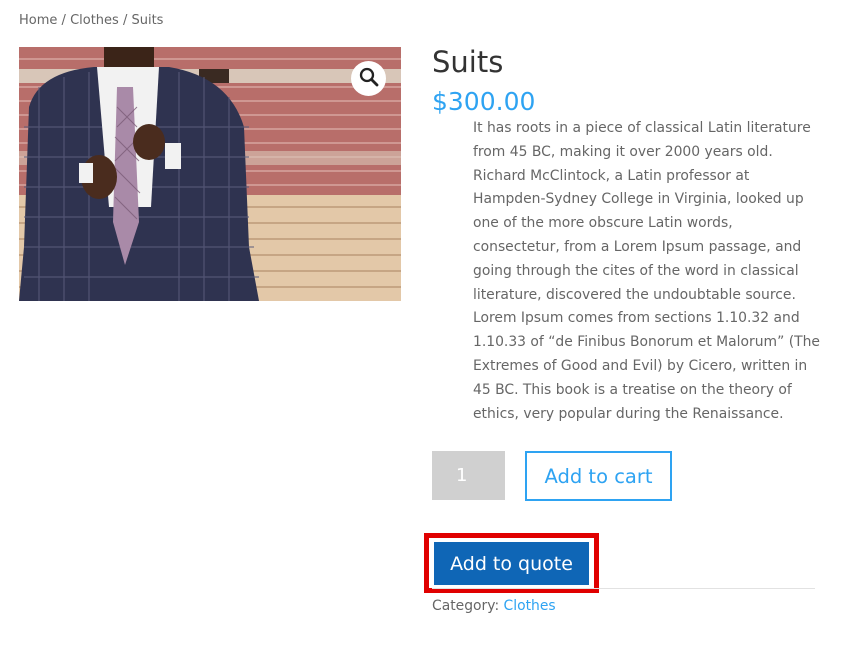  What do you see at coordinates (147, 20) in the screenshot?
I see `breadcrumb-current: Suits` at bounding box center [147, 20].